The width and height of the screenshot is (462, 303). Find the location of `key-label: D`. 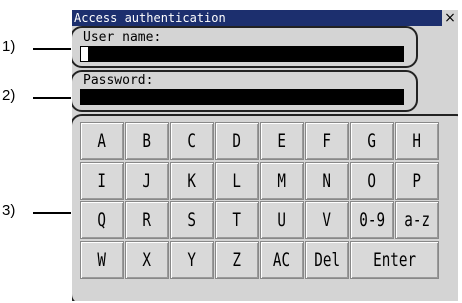

key-label: D is located at coordinates (237, 141).